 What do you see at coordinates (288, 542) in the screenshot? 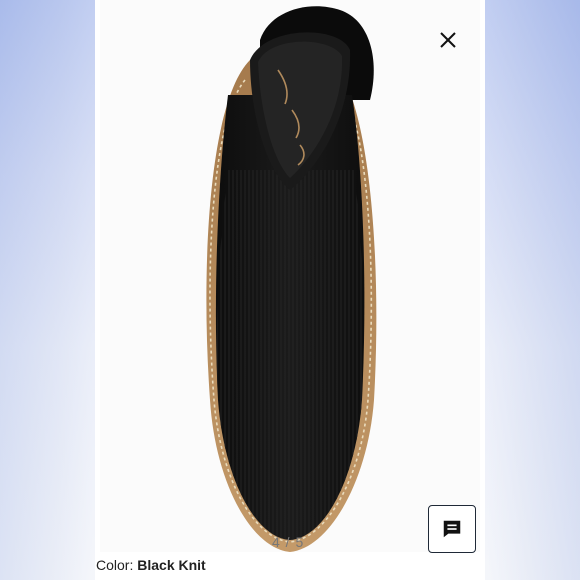
I see `image-counter: 4 / 5` at bounding box center [288, 542].